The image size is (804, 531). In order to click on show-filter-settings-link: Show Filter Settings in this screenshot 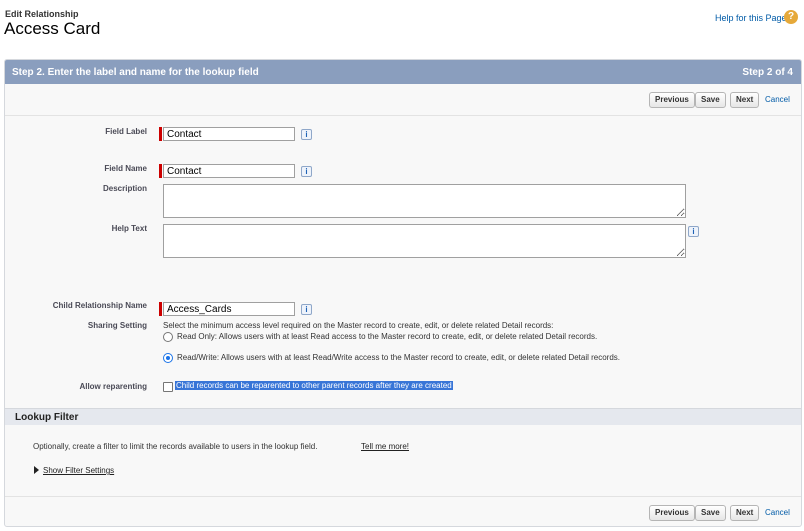, I will do `click(78, 470)`.